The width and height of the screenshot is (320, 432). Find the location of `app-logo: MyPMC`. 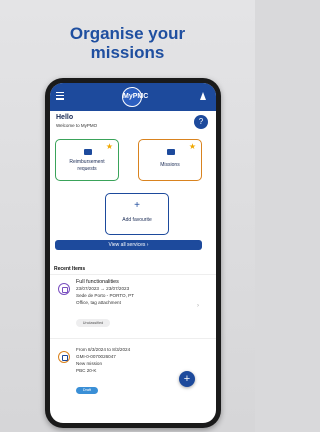

app-logo: MyPMC is located at coordinates (135, 97).